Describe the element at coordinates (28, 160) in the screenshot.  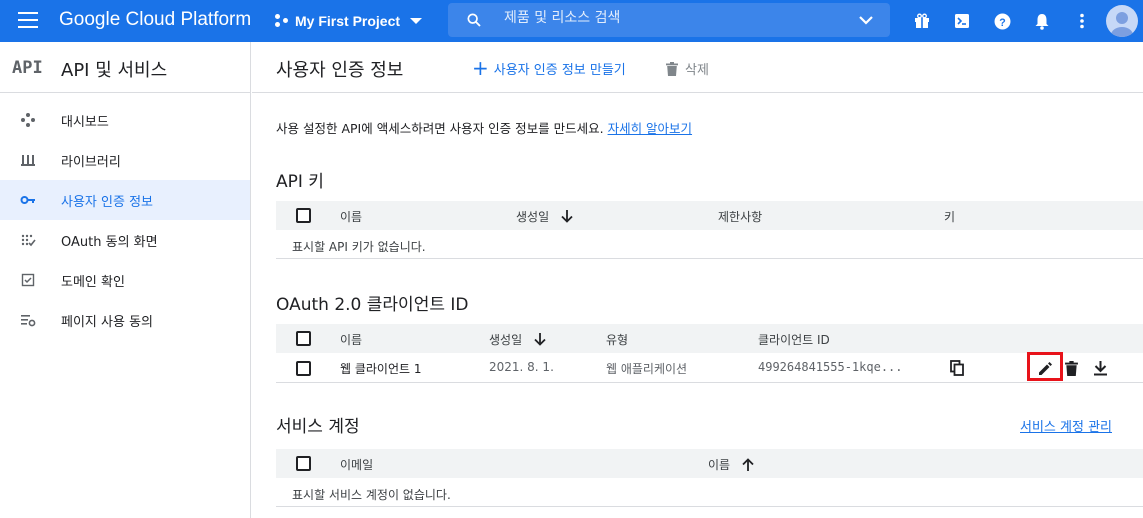
I see `library-icon` at that location.